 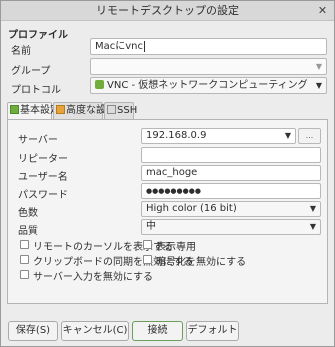 I want to click on protocol-value: VNC - 仮想ネットワークコンピューティング, so click(x=207, y=85).